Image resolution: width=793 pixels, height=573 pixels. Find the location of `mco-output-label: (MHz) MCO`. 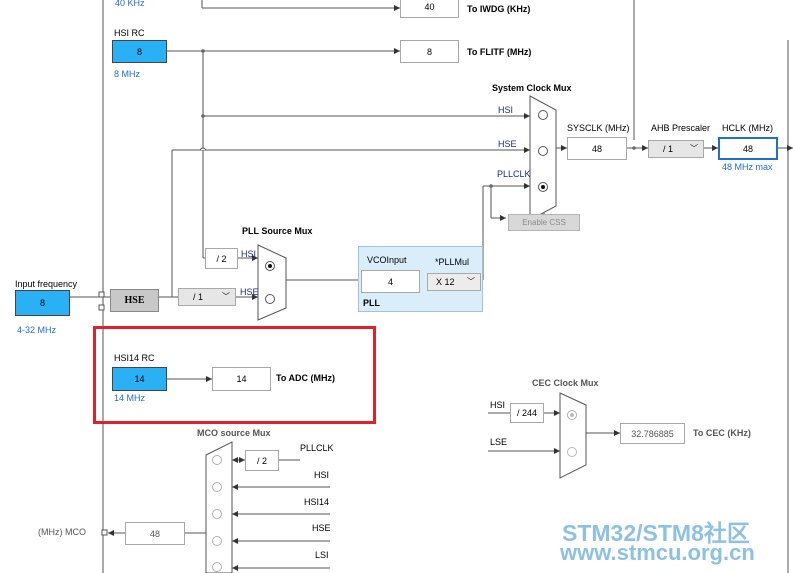

mco-output-label: (MHz) MCO is located at coordinates (62, 532).